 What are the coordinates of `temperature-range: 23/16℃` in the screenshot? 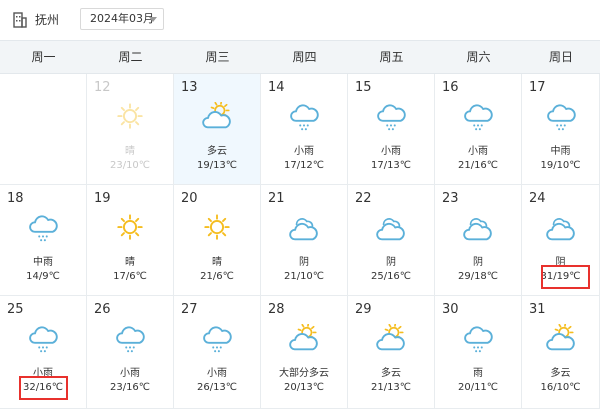 It's located at (130, 387).